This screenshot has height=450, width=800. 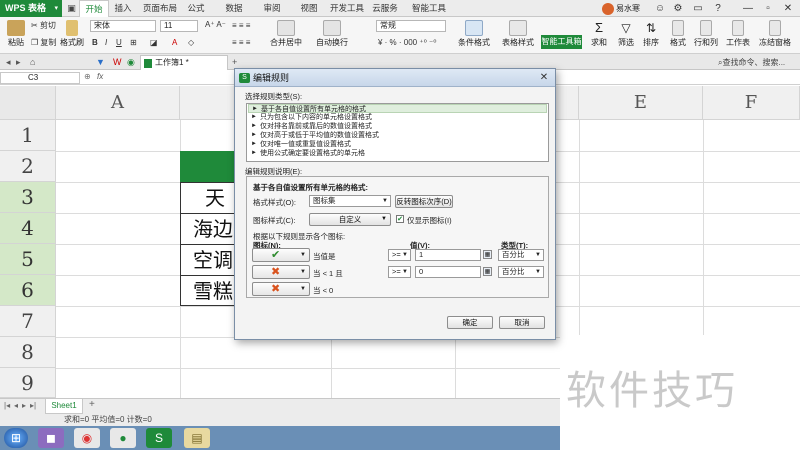 I want to click on icon-select-3: ✖ ▼, so click(x=281, y=289).